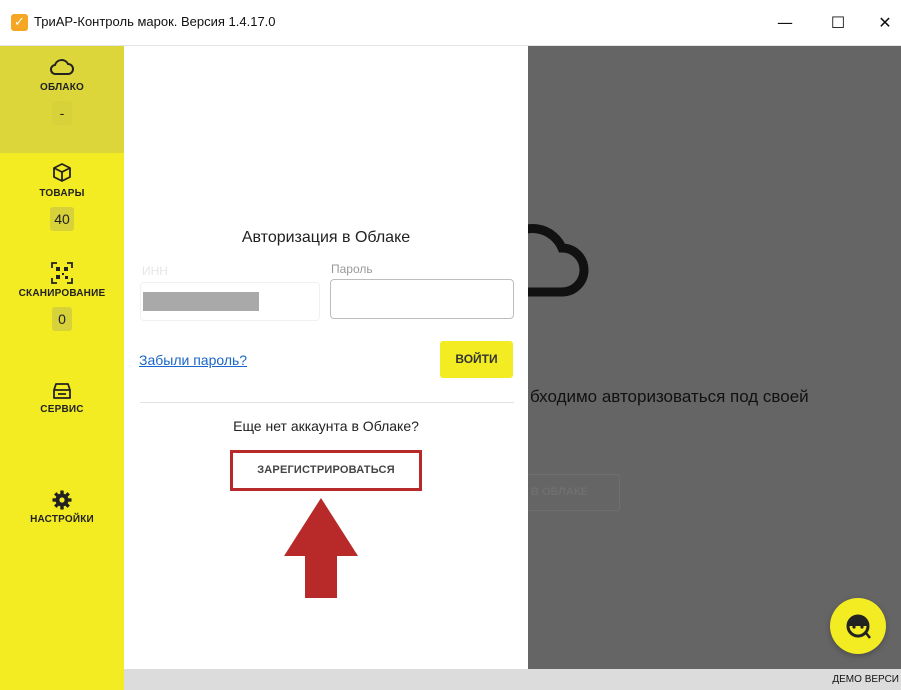  I want to click on sidebar-item-scanning: СКАНИРОВАНИЕ 0, so click(62, 310).